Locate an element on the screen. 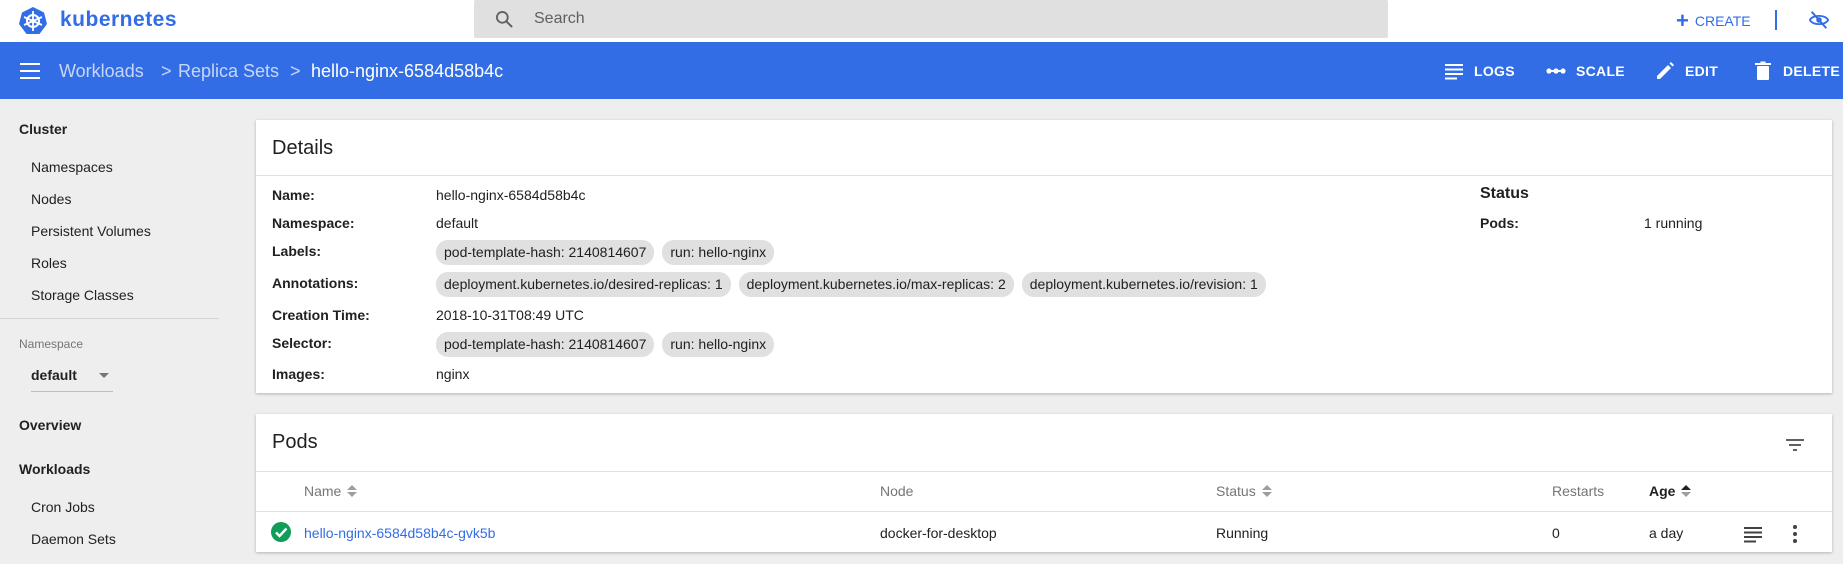 Image resolution: width=1843 pixels, height=564 pixels. column-header-restarts: Restarts is located at coordinates (1578, 491).